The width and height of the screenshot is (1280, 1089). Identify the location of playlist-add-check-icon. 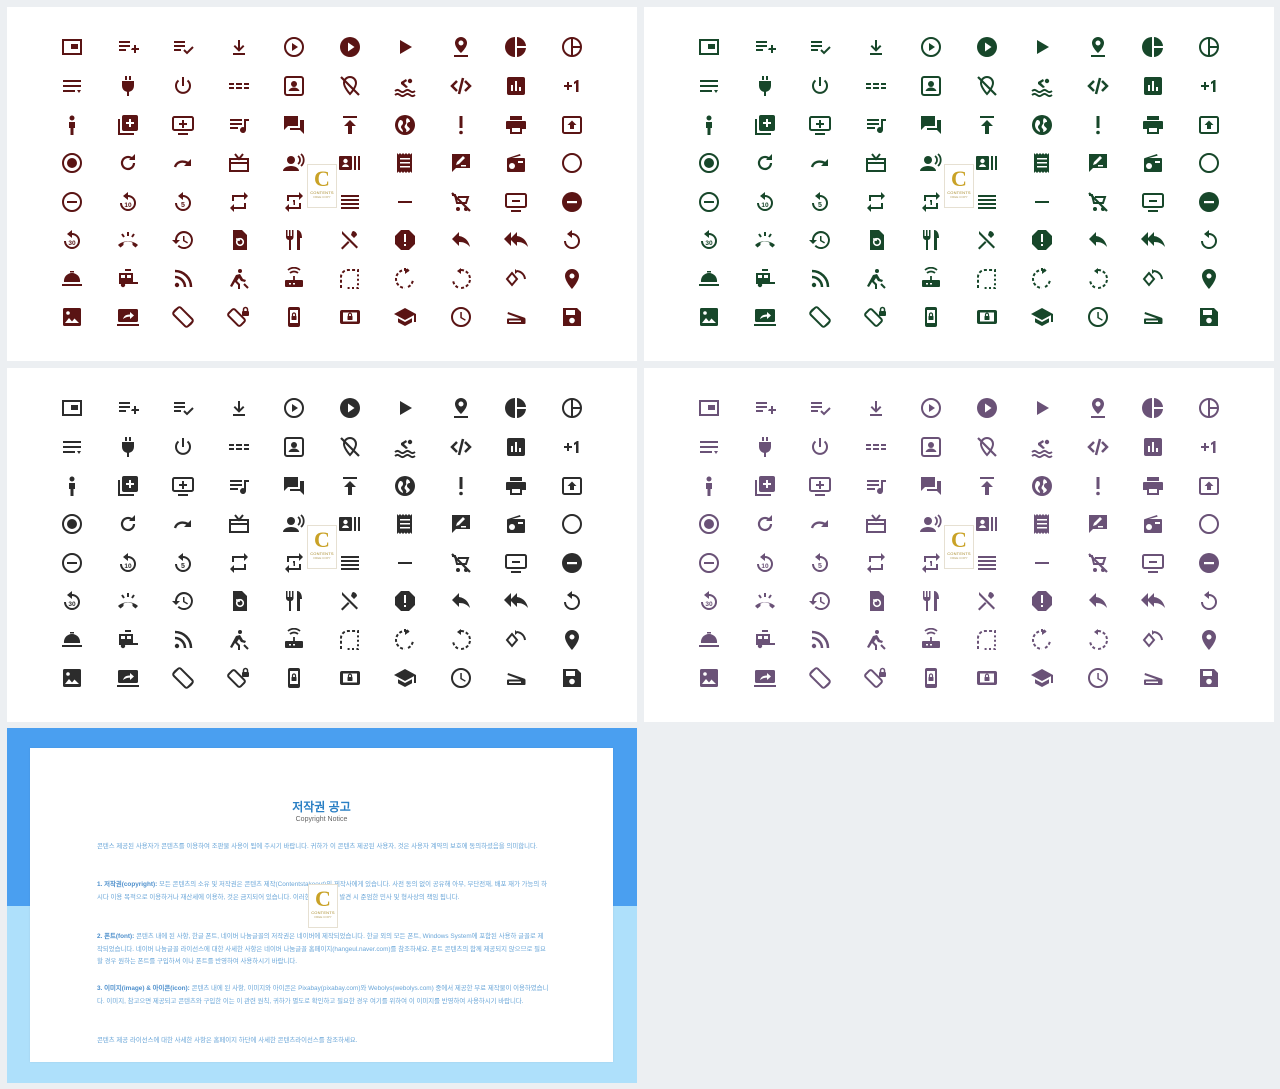
(183, 47).